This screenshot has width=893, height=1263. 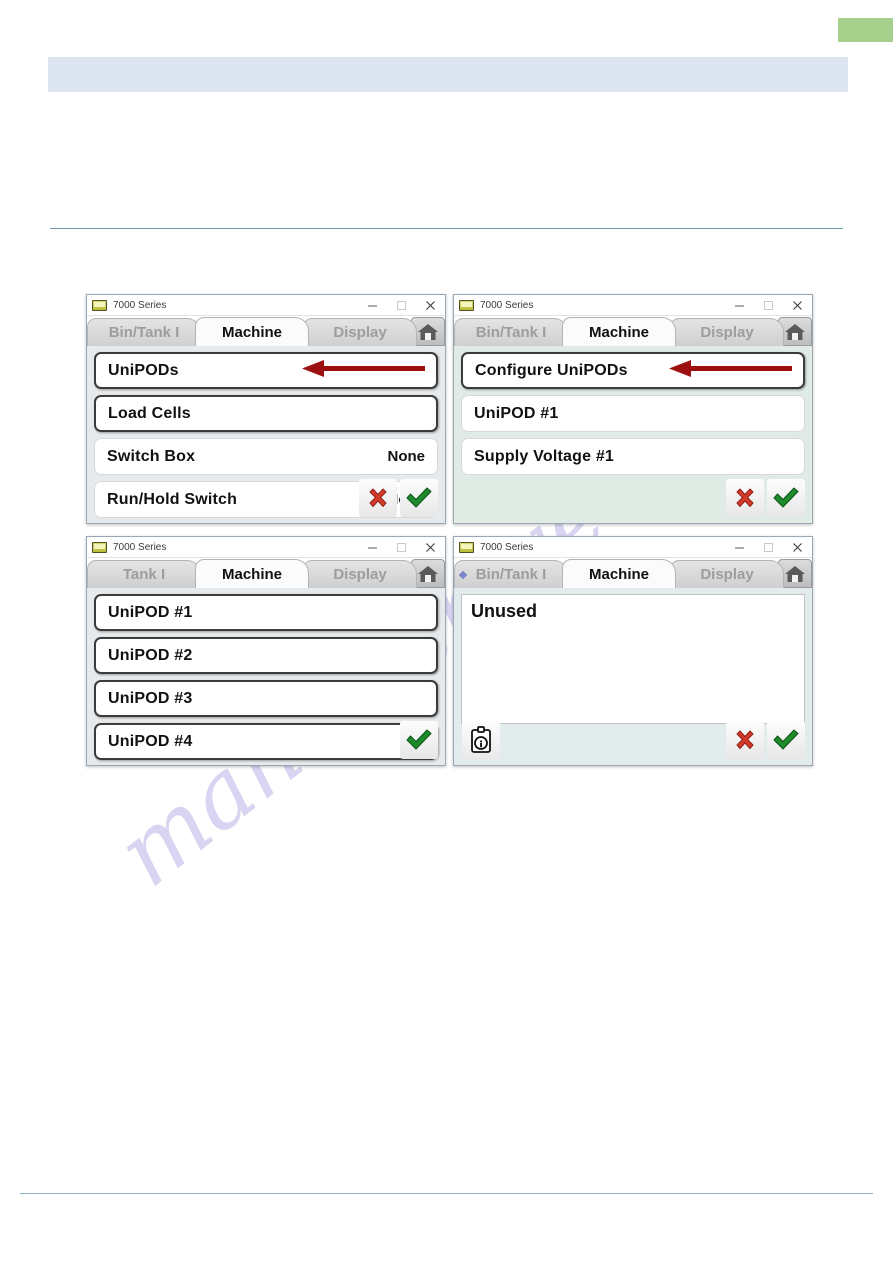 I want to click on tabstrip: Tank I Machine Display, so click(x=266, y=573).